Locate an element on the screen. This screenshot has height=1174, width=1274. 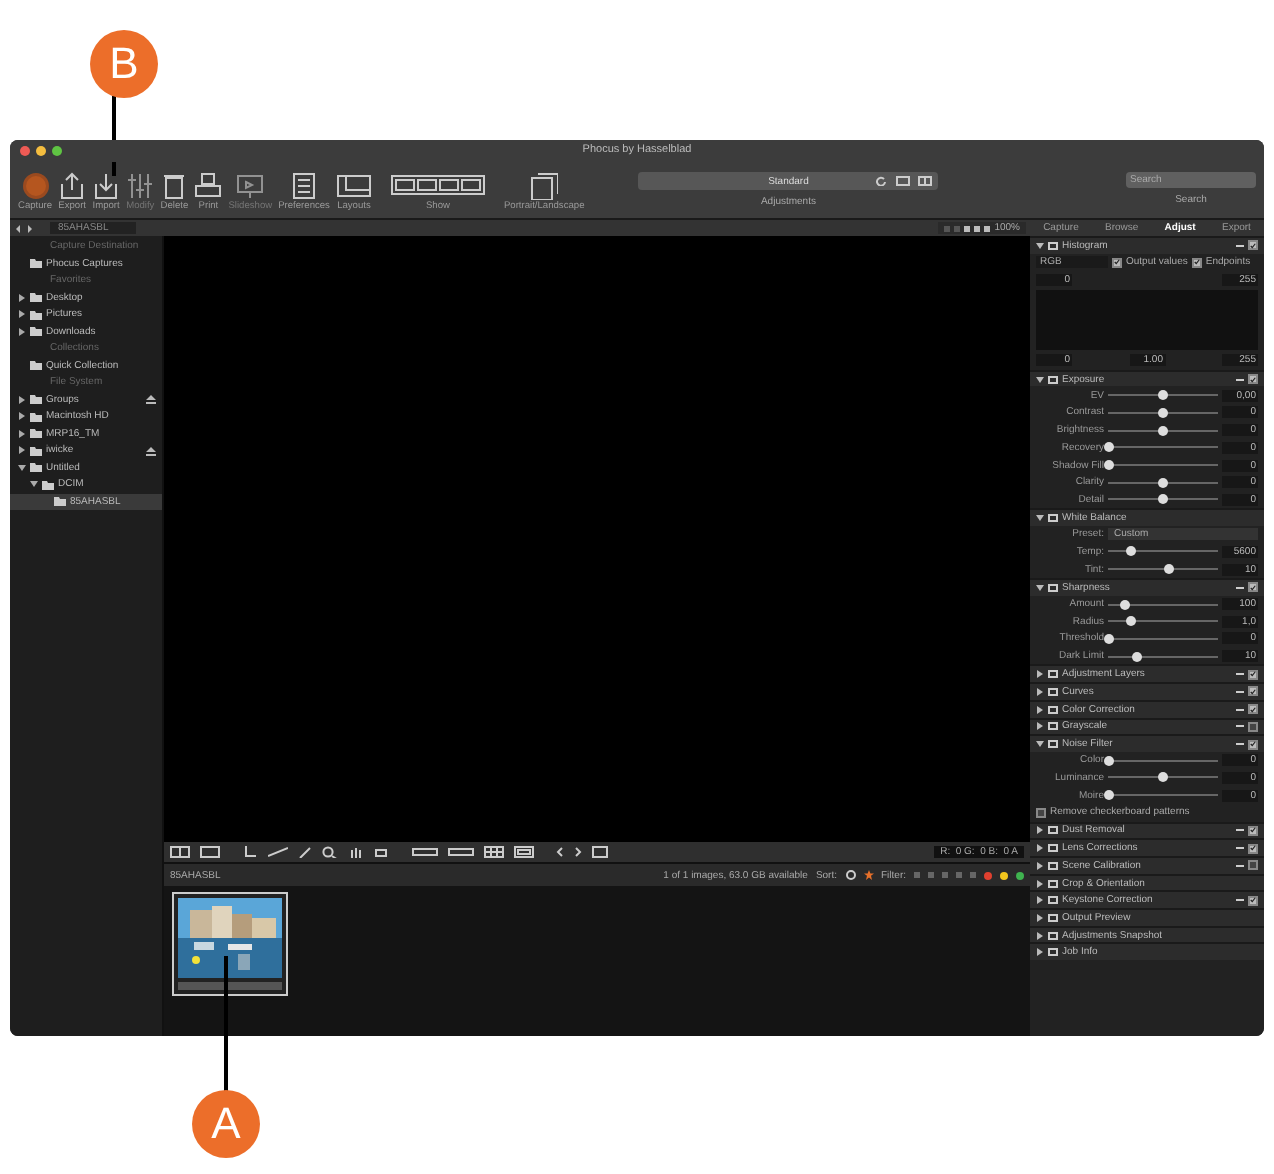
export-icon is located at coordinates (72, 186).